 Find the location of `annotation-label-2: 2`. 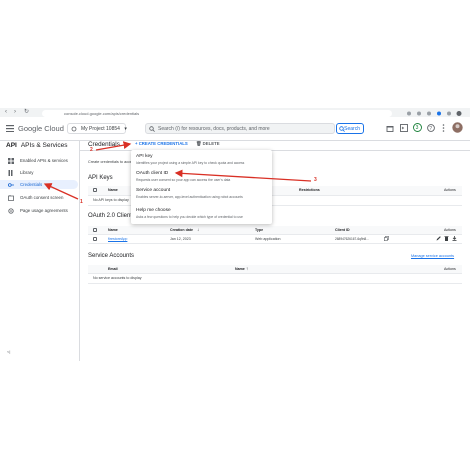

annotation-label-2: 2 is located at coordinates (91, 150).